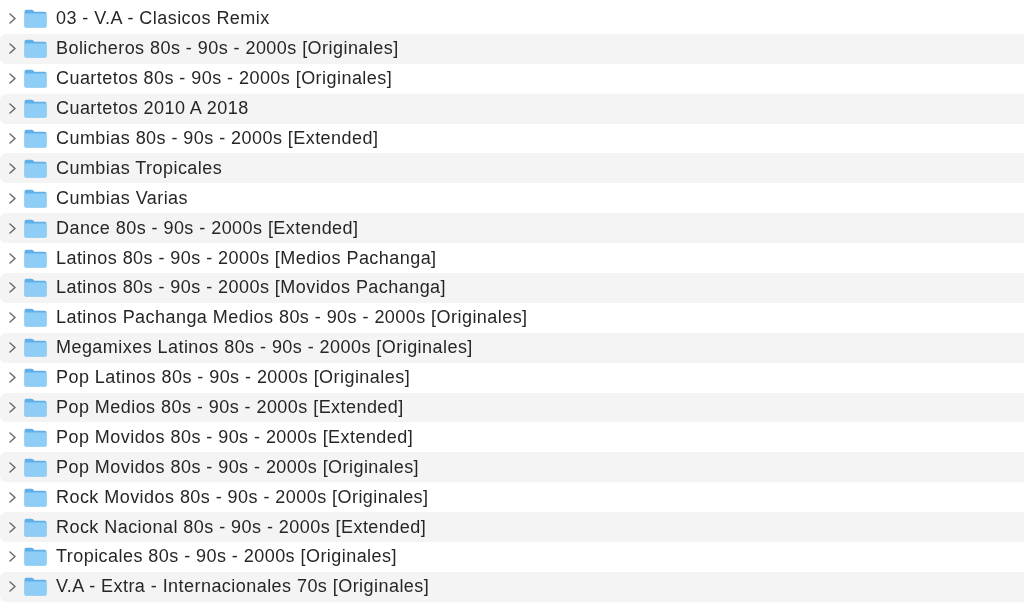 This screenshot has width=1024, height=608. Describe the element at coordinates (227, 49) in the screenshot. I see `folder-name: Bolicheros 80s - 90s - 2000s [Originales]` at that location.